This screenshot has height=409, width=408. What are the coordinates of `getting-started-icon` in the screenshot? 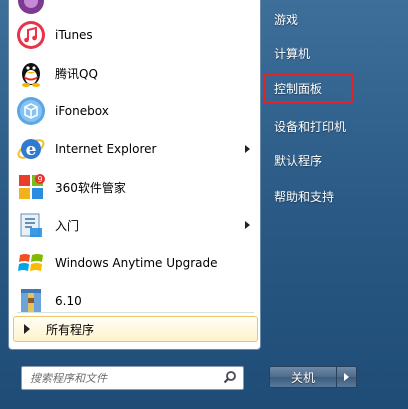 It's located at (31, 225).